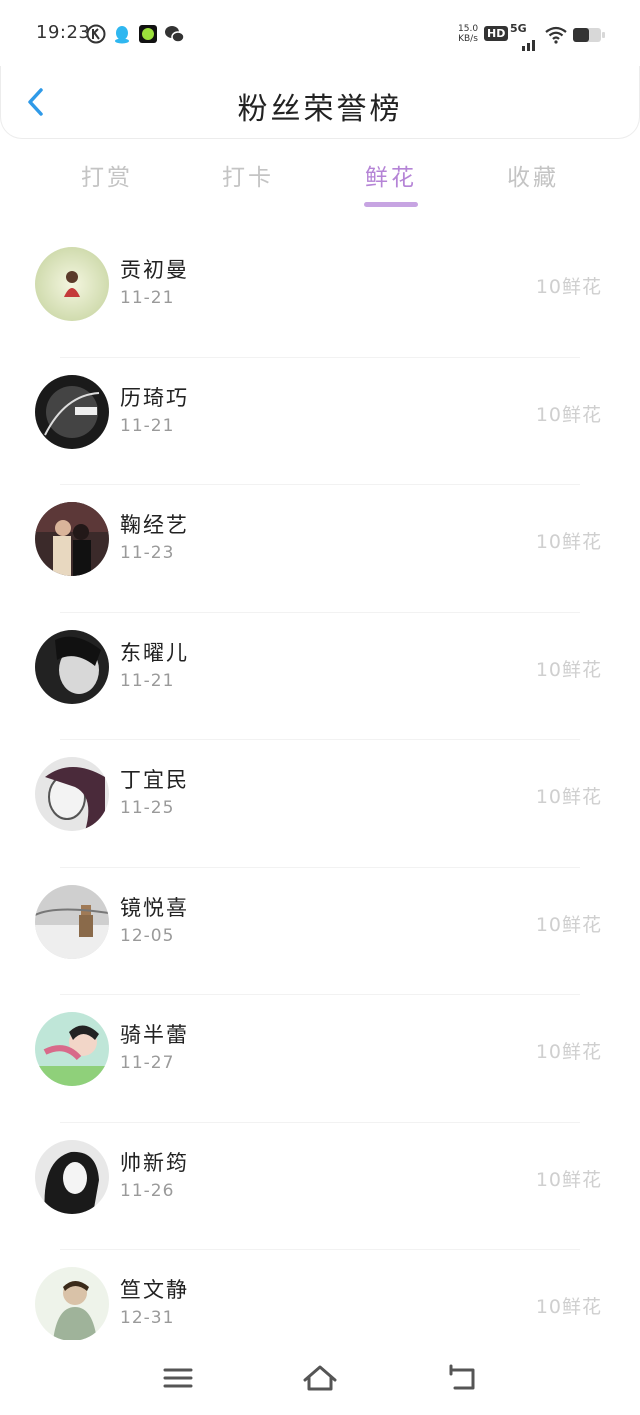  What do you see at coordinates (107, 175) in the screenshot?
I see `tab-reward: 打赏` at bounding box center [107, 175].